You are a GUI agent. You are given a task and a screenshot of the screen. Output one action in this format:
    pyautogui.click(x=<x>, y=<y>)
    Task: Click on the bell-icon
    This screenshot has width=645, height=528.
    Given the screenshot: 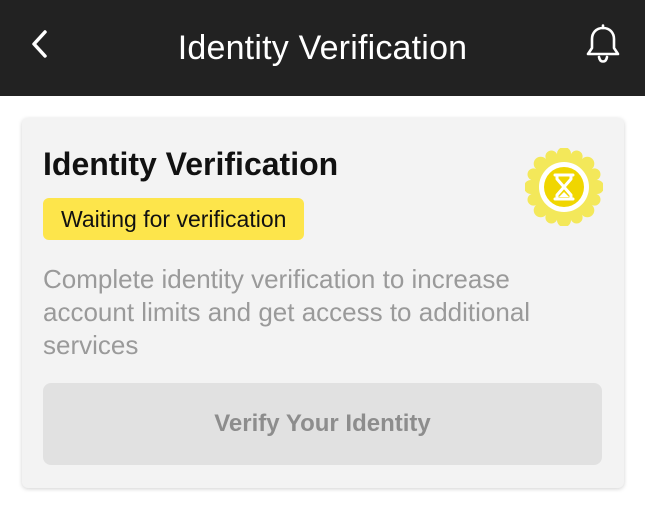 What is the action you would take?
    pyautogui.click(x=603, y=43)
    